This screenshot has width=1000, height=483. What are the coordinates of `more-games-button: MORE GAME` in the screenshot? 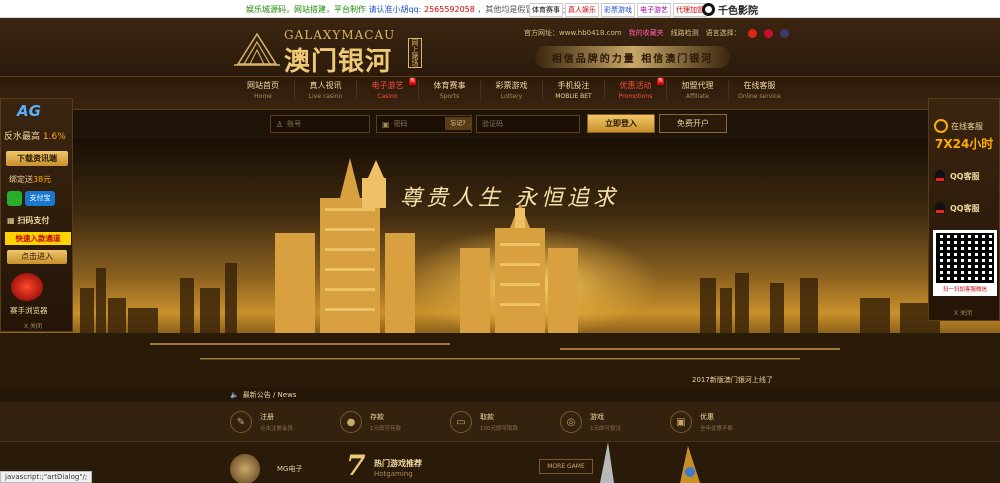 It's located at (566, 466).